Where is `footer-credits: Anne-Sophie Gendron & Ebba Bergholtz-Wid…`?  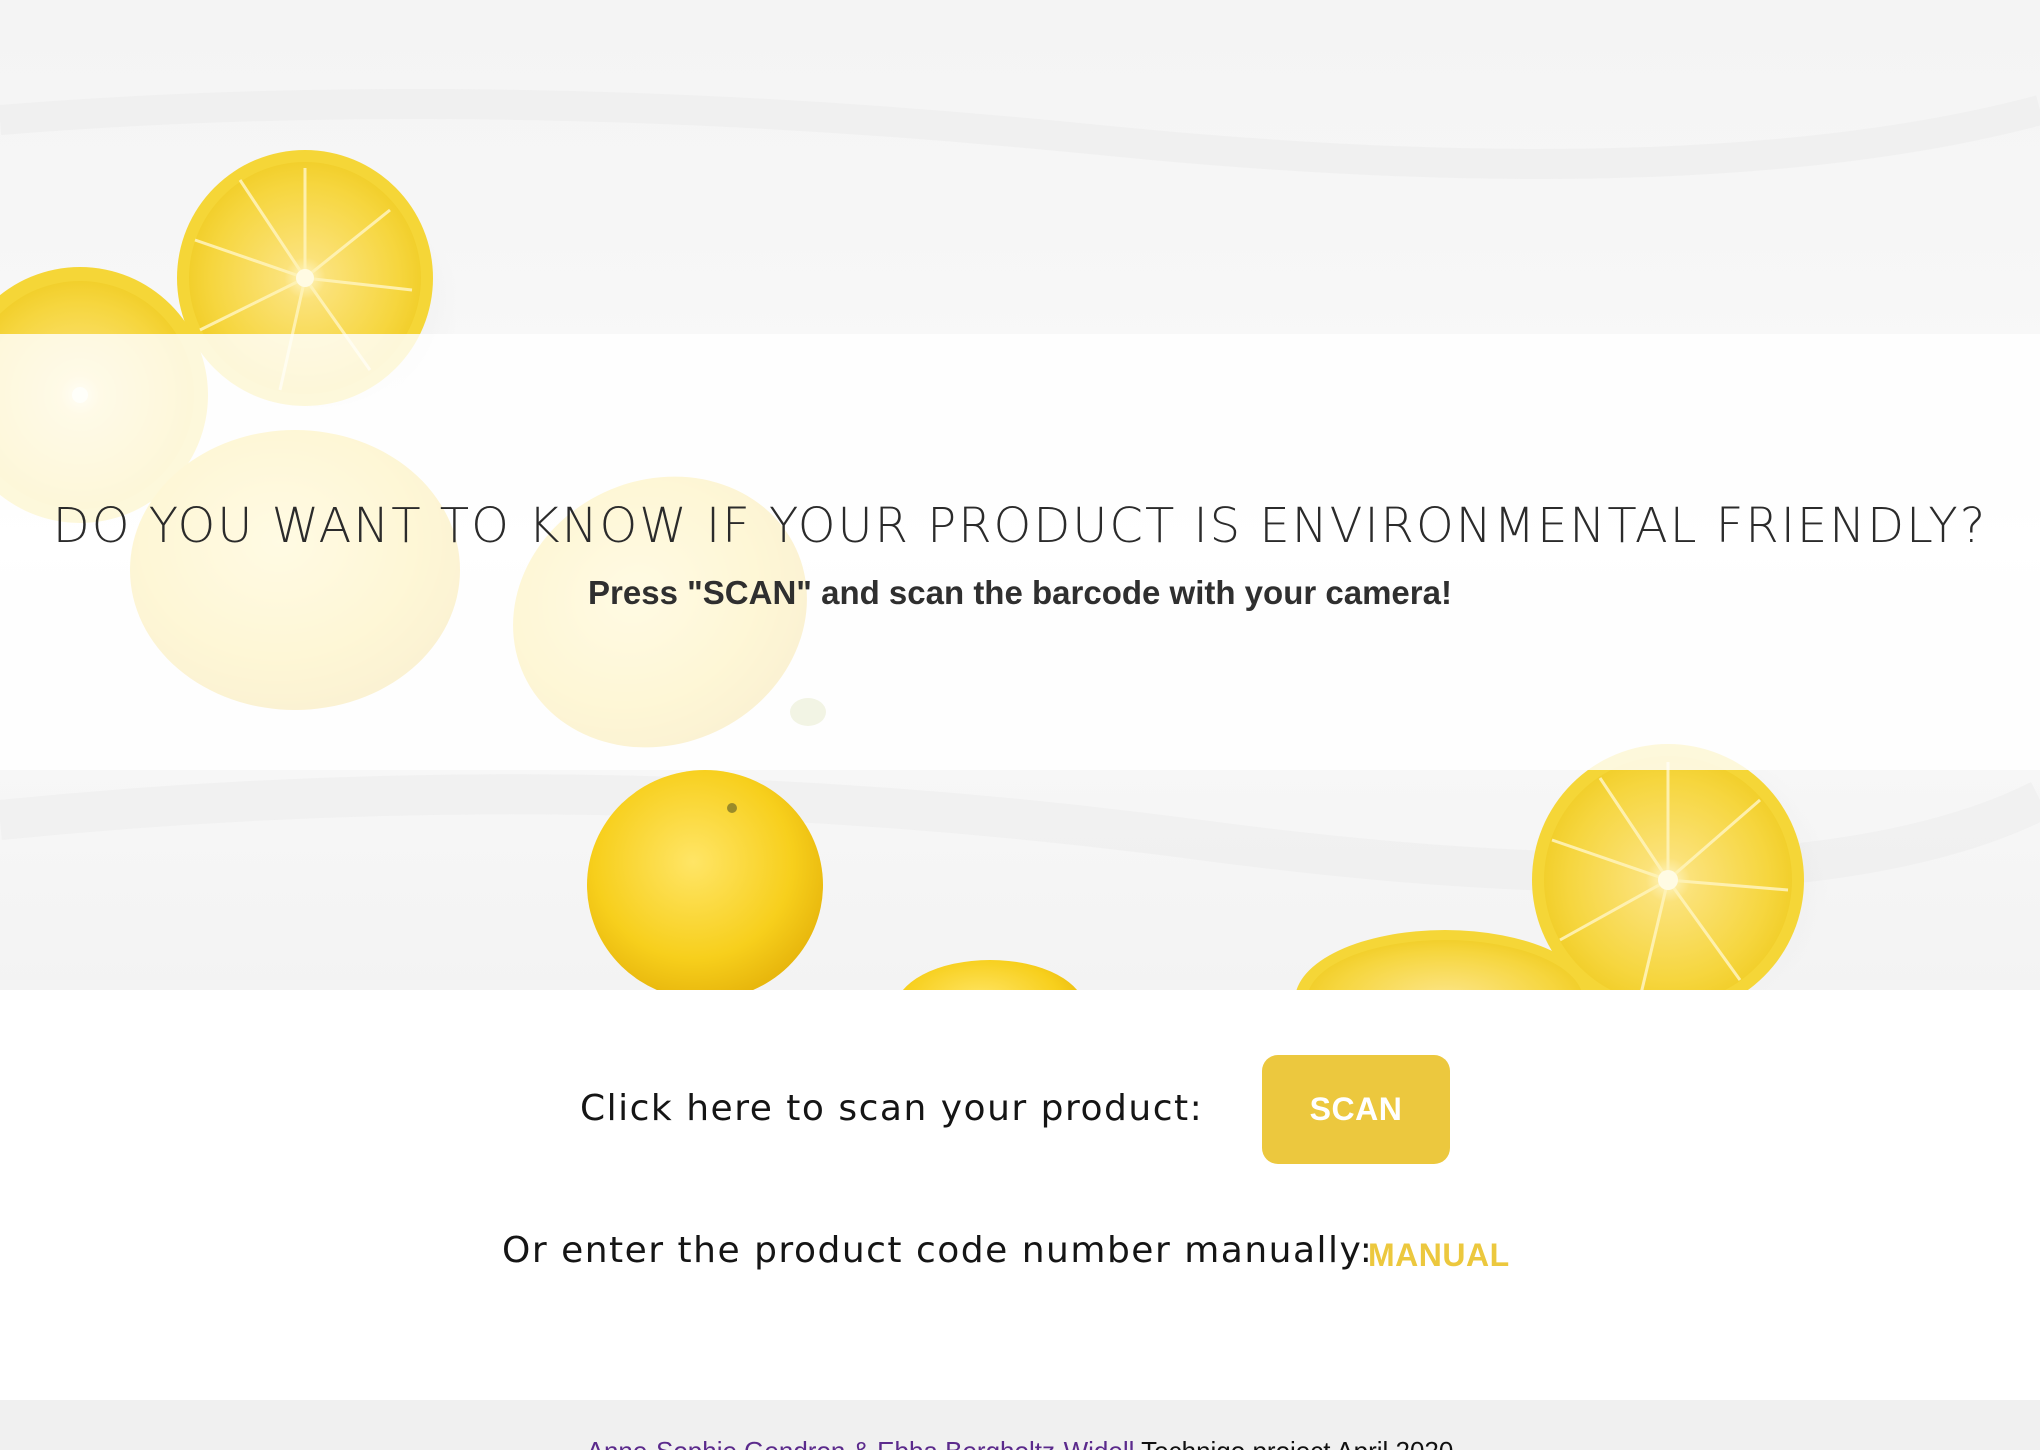 footer-credits: Anne-Sophie Gendron & Ebba Bergholtz-Wid… is located at coordinates (1020, 1443).